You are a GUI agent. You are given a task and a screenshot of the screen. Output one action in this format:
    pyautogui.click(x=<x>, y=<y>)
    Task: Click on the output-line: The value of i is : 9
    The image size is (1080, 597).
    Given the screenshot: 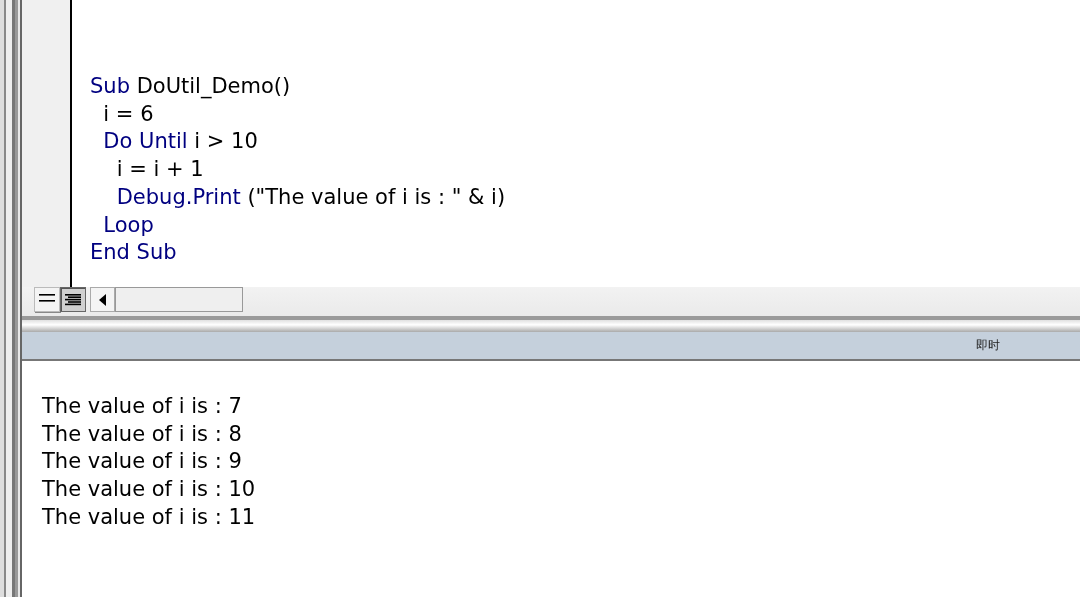 What is the action you would take?
    pyautogui.click(x=142, y=462)
    